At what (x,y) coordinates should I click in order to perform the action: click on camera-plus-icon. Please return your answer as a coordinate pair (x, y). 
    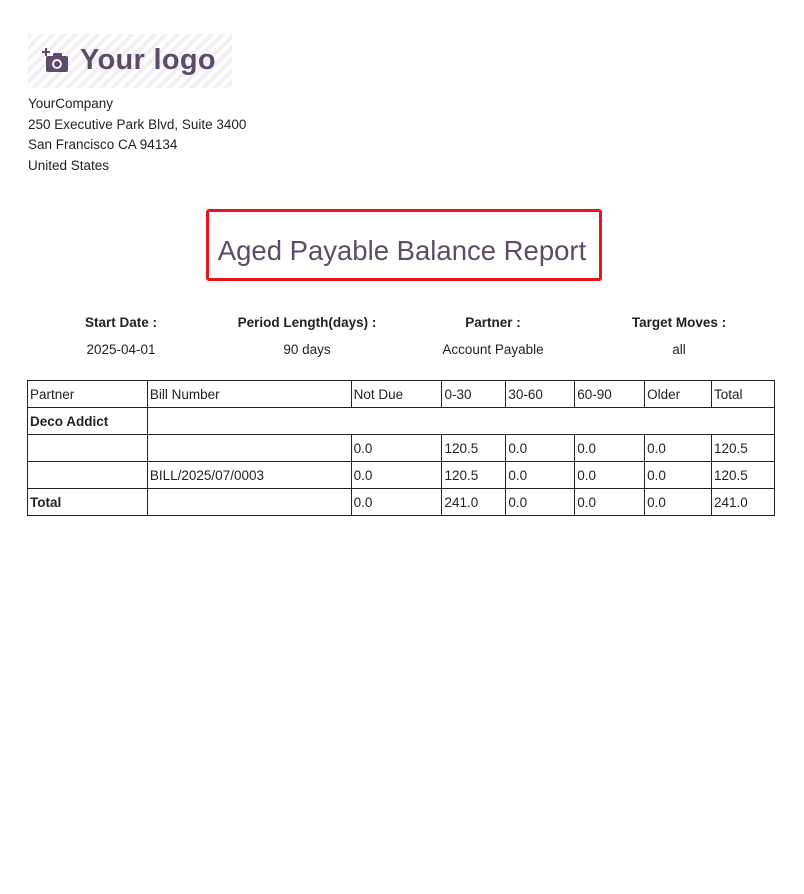
    Looking at the image, I should click on (55, 60).